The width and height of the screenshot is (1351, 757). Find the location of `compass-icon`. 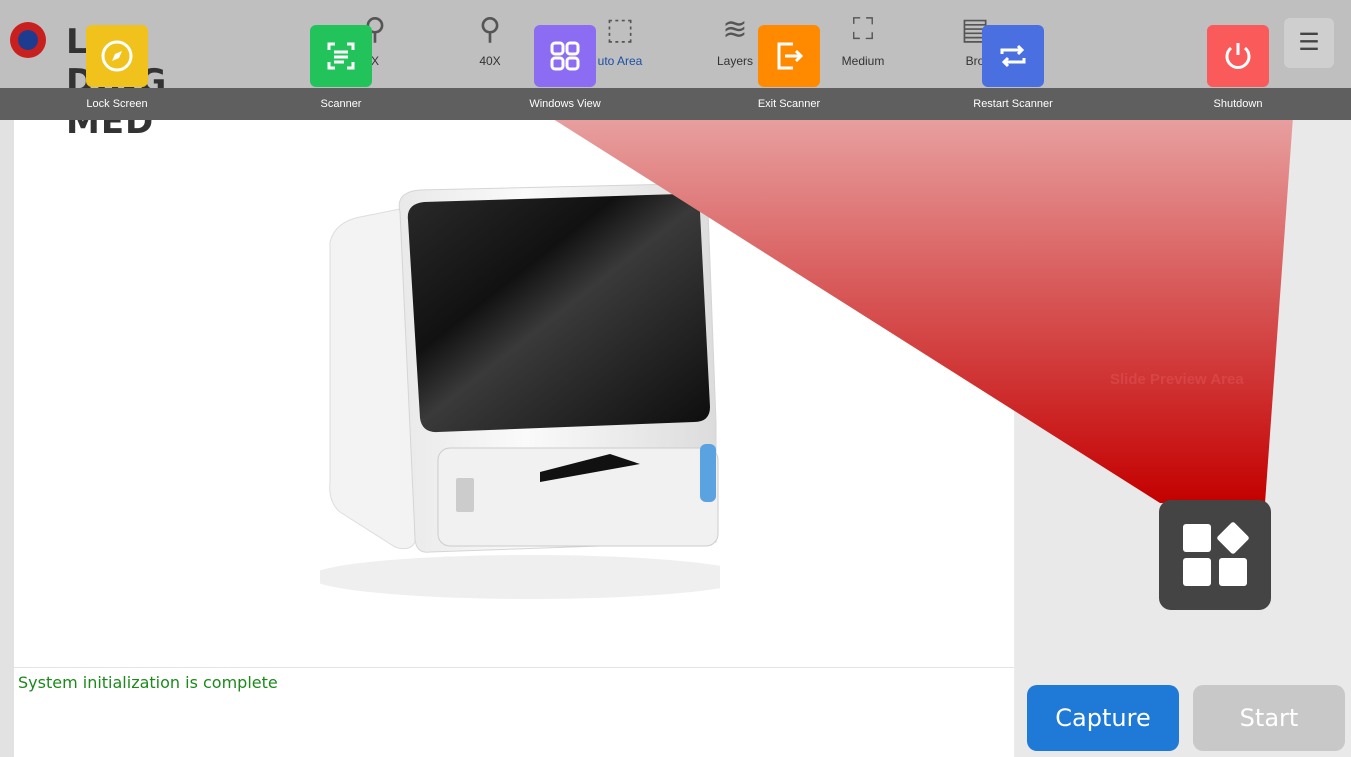

compass-icon is located at coordinates (117, 56).